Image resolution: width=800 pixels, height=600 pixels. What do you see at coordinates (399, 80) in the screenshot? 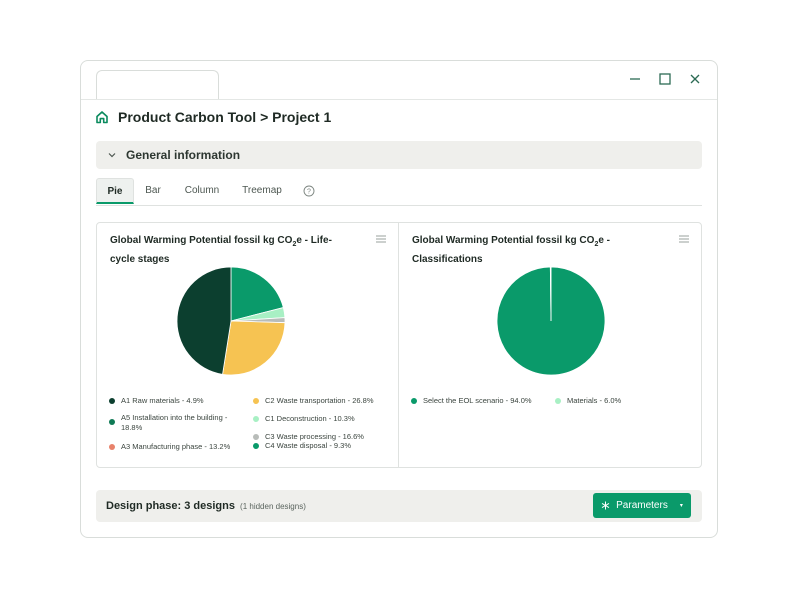
I see `title-bar` at bounding box center [399, 80].